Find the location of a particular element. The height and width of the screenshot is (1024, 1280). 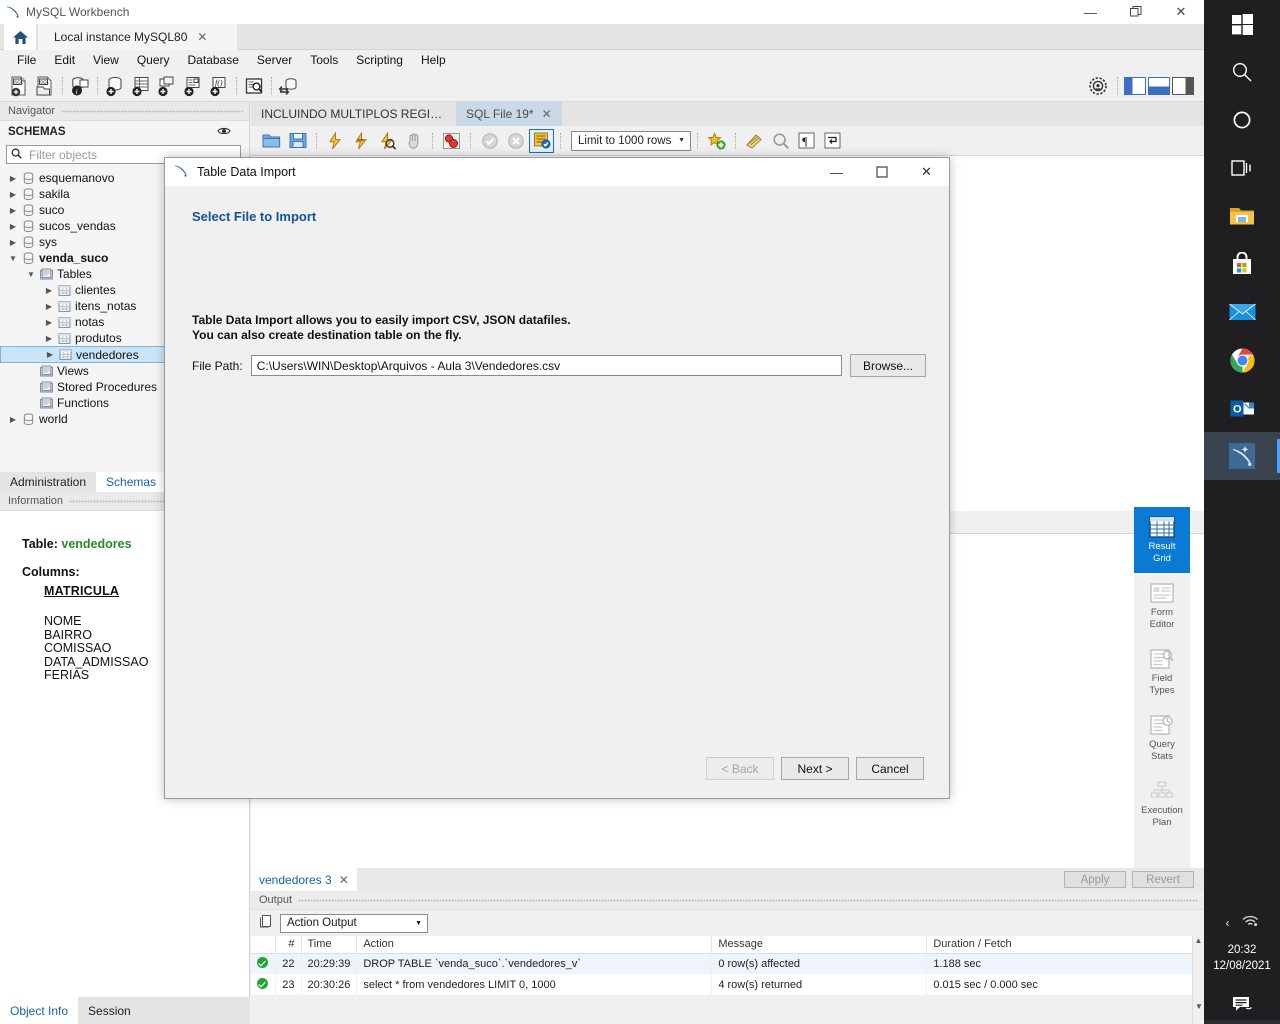

wifi-icon is located at coordinates (1250, 923).